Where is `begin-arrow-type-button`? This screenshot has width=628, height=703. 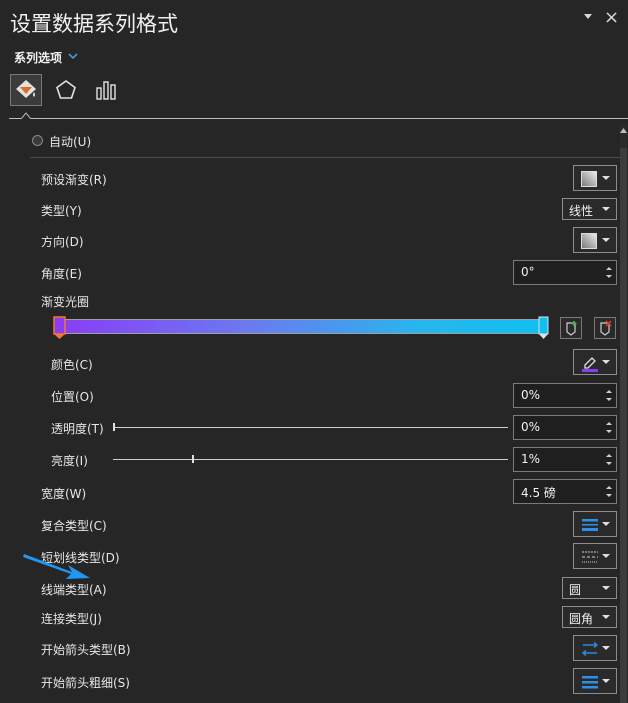 begin-arrow-type-button is located at coordinates (595, 648).